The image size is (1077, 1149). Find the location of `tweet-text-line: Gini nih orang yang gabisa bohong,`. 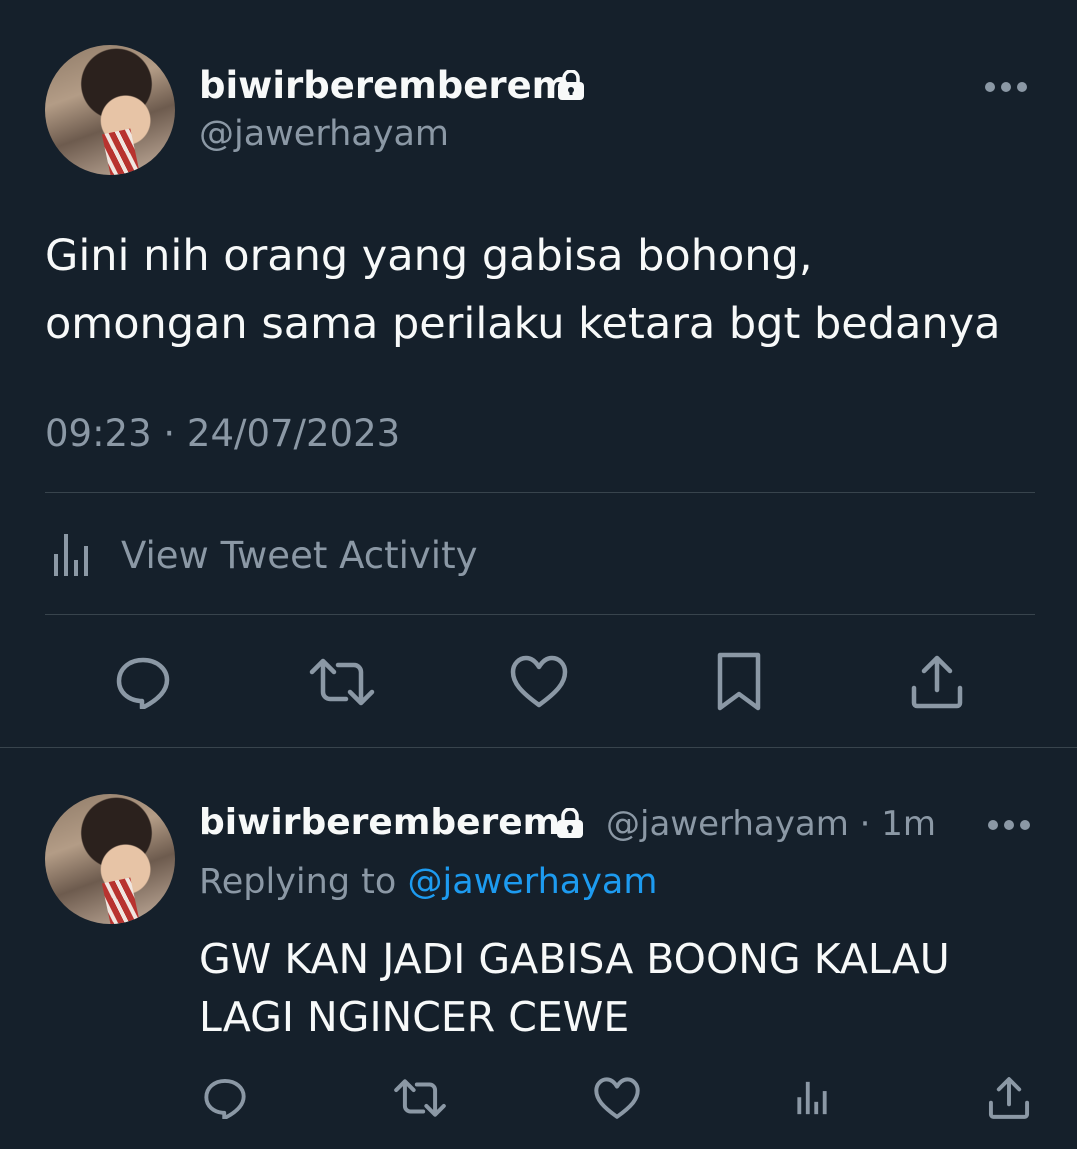

tweet-text-line: Gini nih orang yang gabisa bohong, is located at coordinates (429, 256).